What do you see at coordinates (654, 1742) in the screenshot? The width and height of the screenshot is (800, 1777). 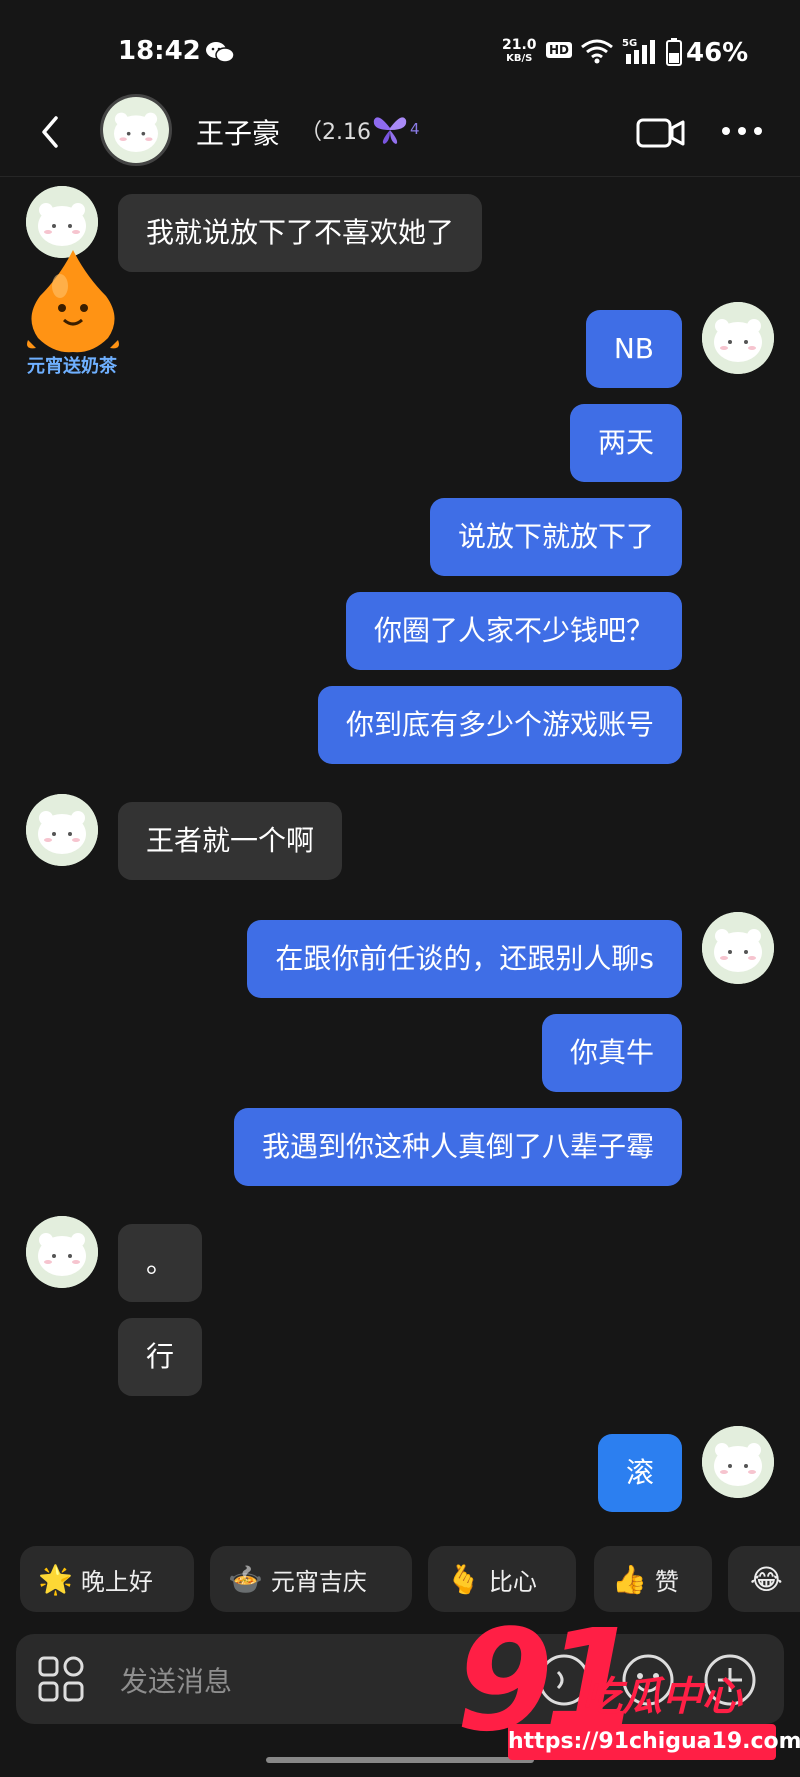 I see `watermark-url: https://91chigua19.com` at bounding box center [654, 1742].